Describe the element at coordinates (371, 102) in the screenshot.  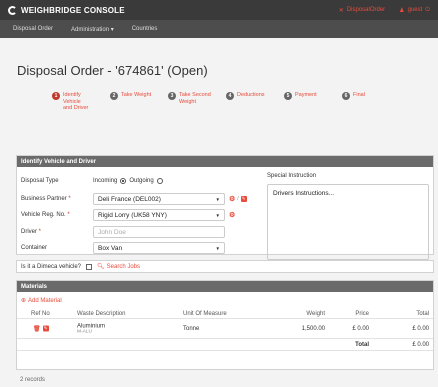
I see `step-final: 6 Final` at that location.